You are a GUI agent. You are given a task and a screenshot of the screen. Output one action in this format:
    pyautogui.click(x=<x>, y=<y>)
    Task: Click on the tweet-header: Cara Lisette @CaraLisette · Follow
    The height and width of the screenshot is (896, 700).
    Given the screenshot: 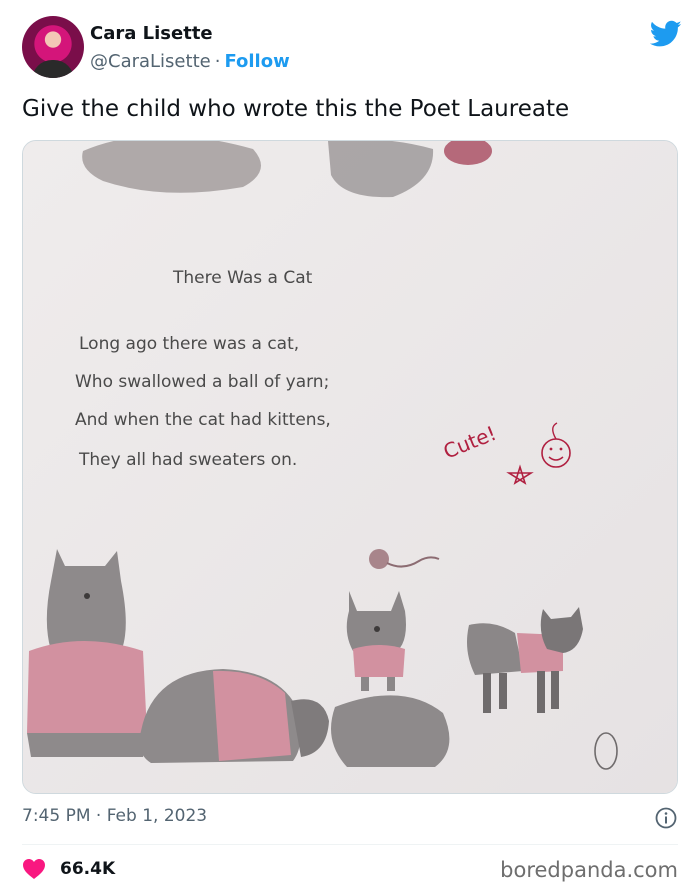 What is the action you would take?
    pyautogui.click(x=352, y=49)
    